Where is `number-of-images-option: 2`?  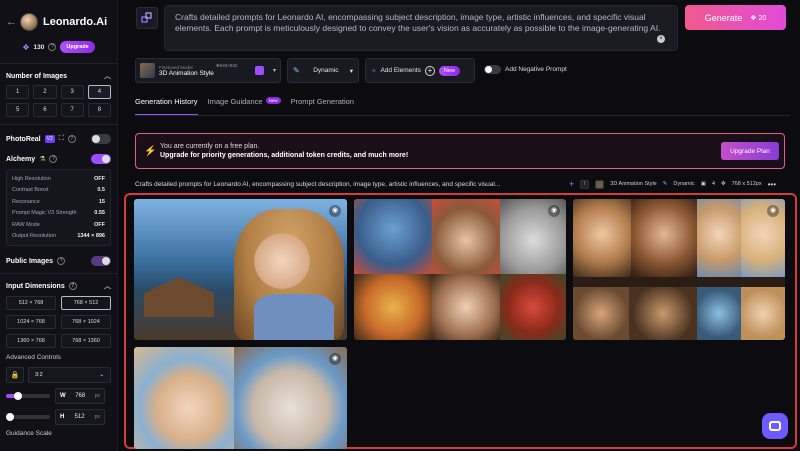
number-of-images-option: 2 is located at coordinates (45, 92).